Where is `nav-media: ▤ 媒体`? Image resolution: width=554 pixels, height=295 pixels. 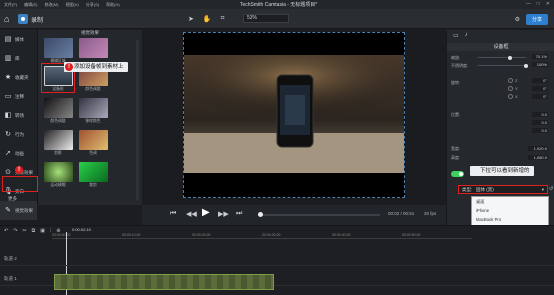
nav-media: ▤ 媒体 is located at coordinates (18, 39).